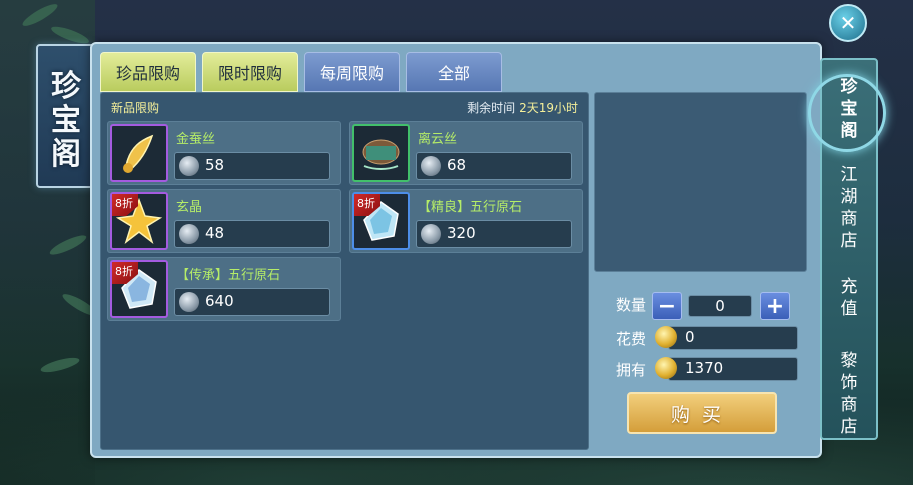 The height and width of the screenshot is (485, 913). I want to click on item-name: 【精良】五行原石, so click(470, 207).